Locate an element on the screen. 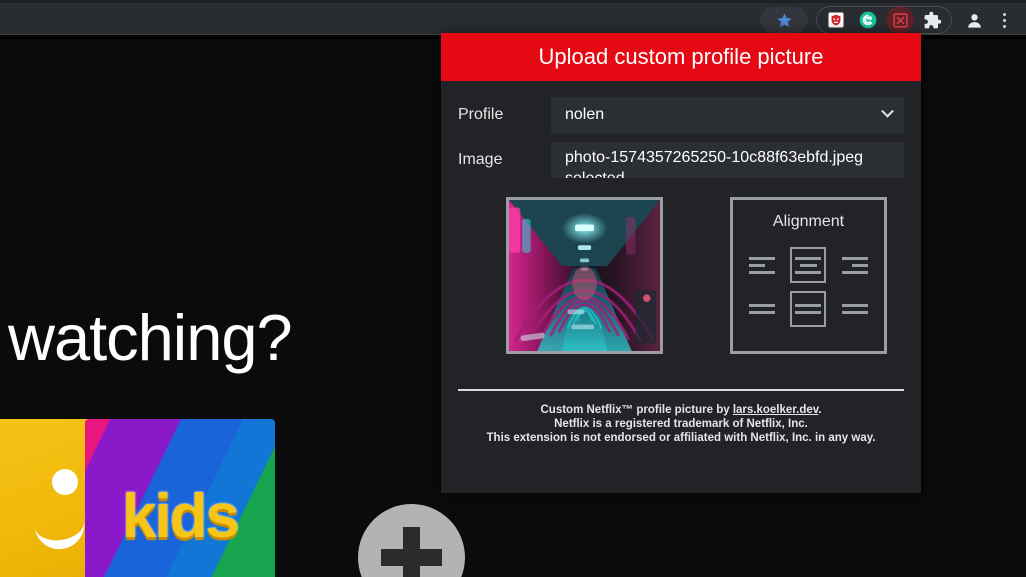 The width and height of the screenshot is (1026, 577). alignment-options-grid is located at coordinates (808, 287).